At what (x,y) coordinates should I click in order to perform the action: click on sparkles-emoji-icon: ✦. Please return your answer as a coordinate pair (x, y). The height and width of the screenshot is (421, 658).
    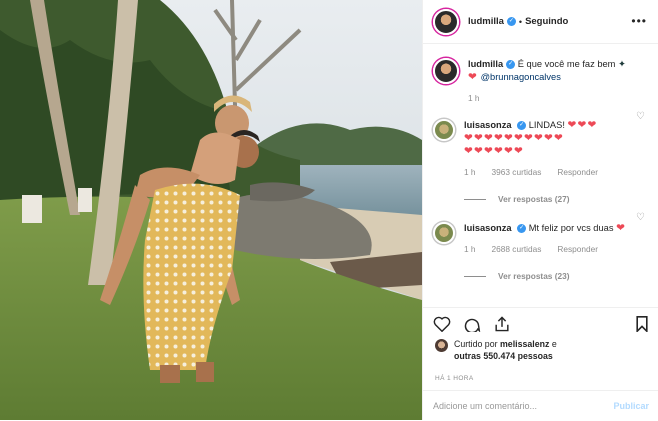
    Looking at the image, I should click on (622, 64).